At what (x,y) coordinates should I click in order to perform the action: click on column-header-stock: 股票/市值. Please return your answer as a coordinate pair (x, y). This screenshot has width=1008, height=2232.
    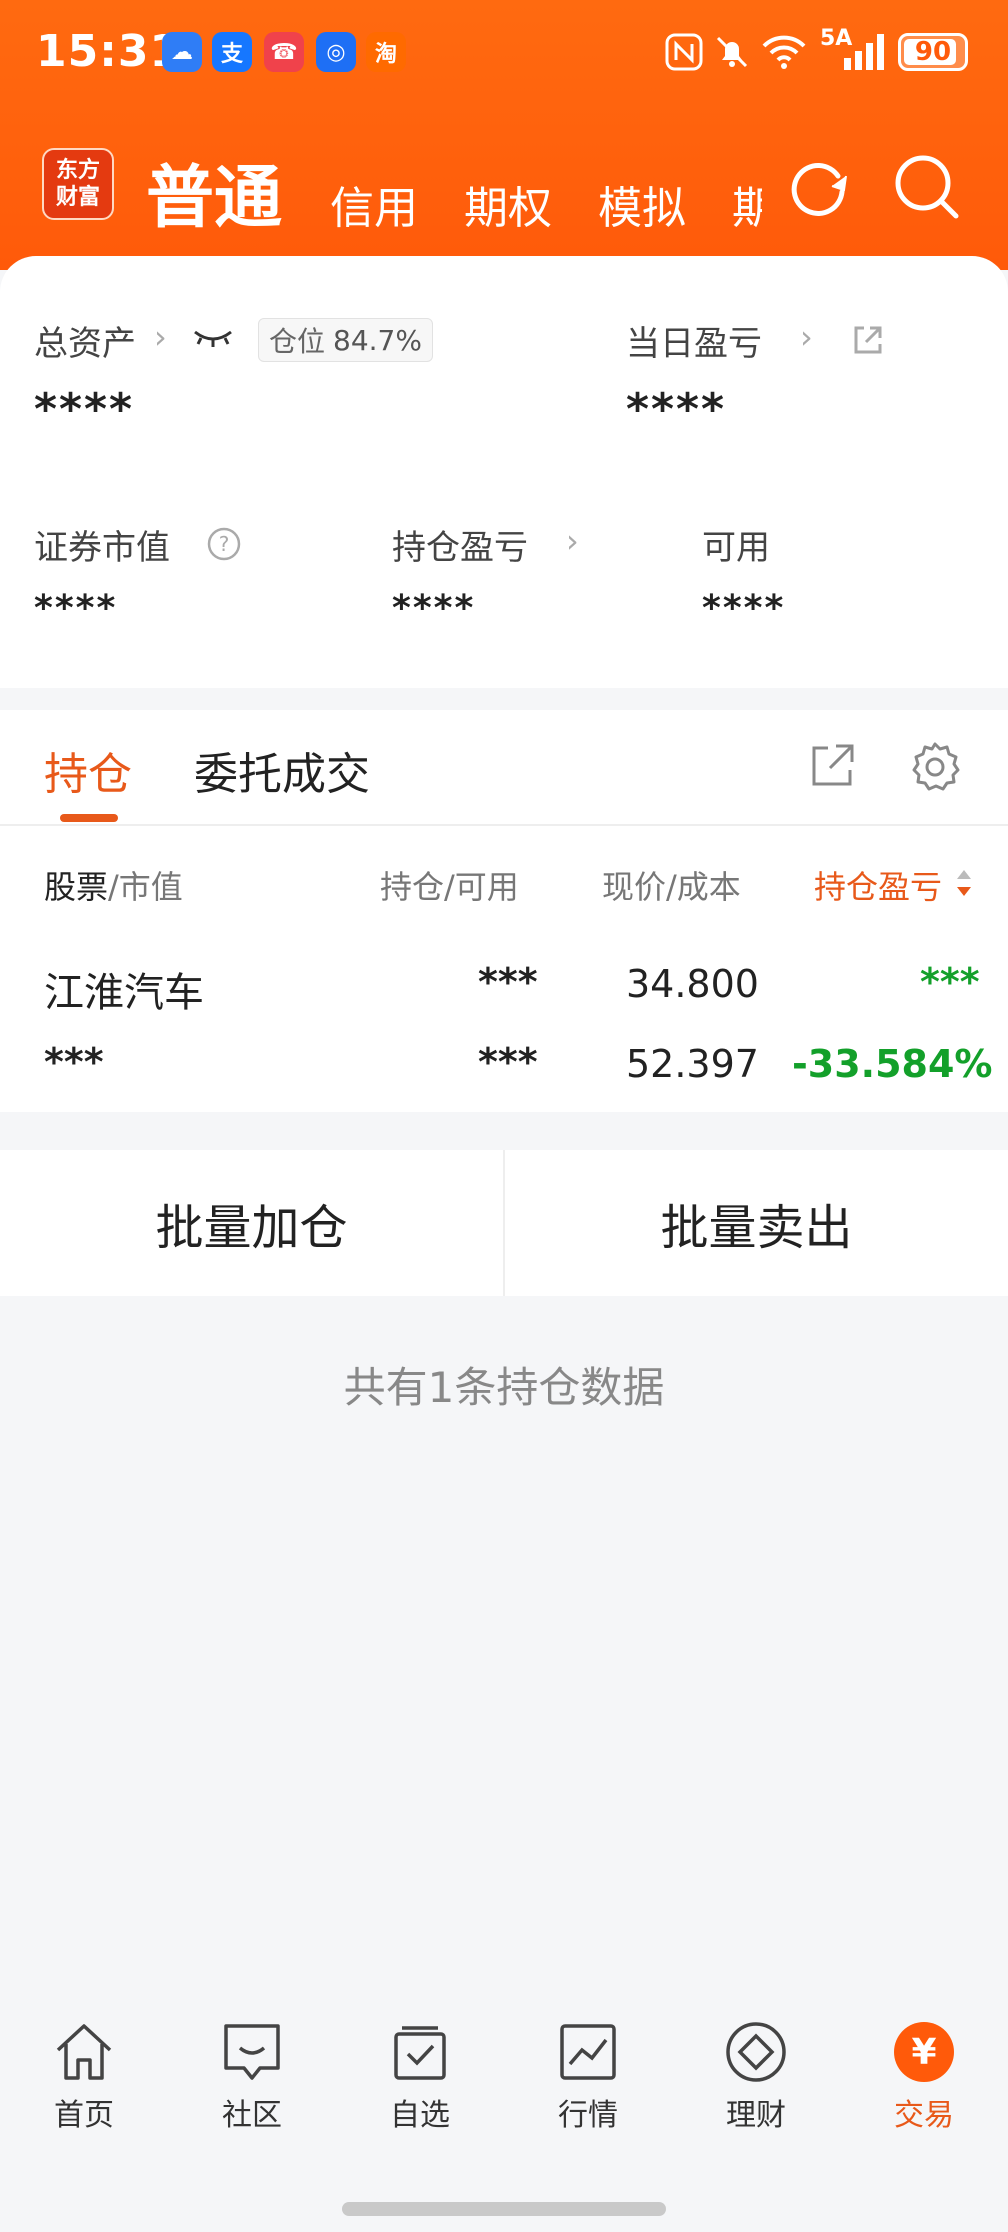
    Looking at the image, I should click on (113, 885).